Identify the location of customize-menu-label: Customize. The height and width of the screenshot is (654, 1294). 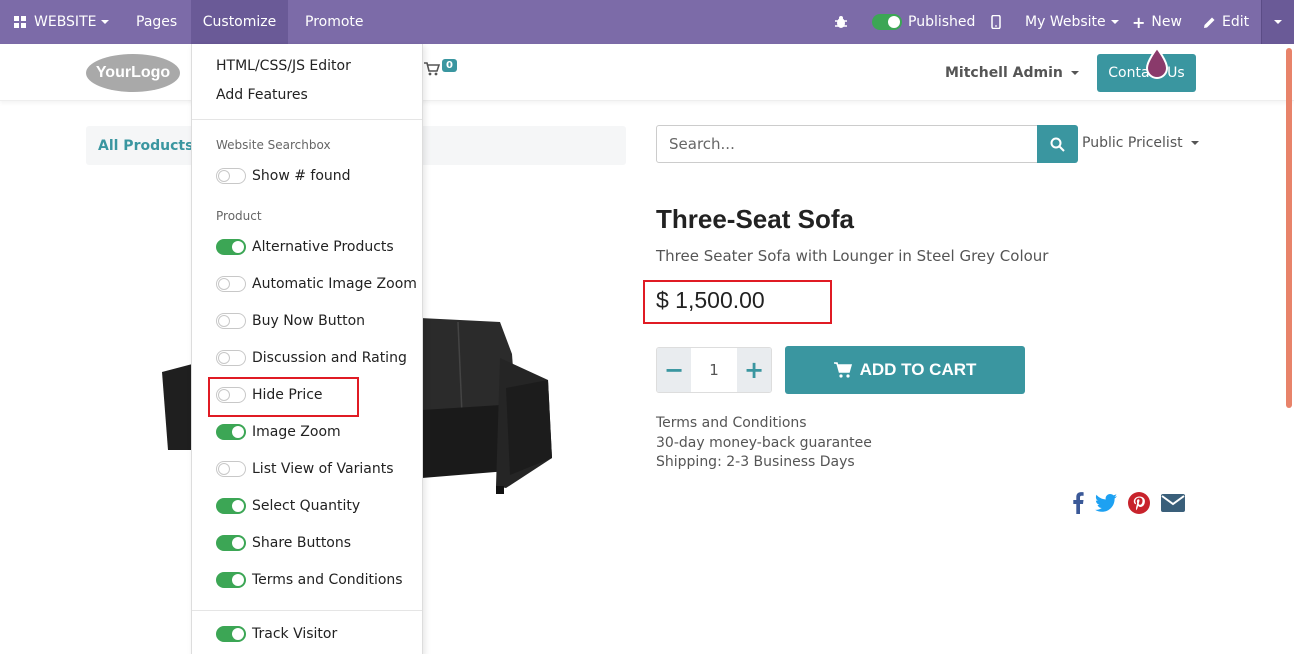
(239, 22).